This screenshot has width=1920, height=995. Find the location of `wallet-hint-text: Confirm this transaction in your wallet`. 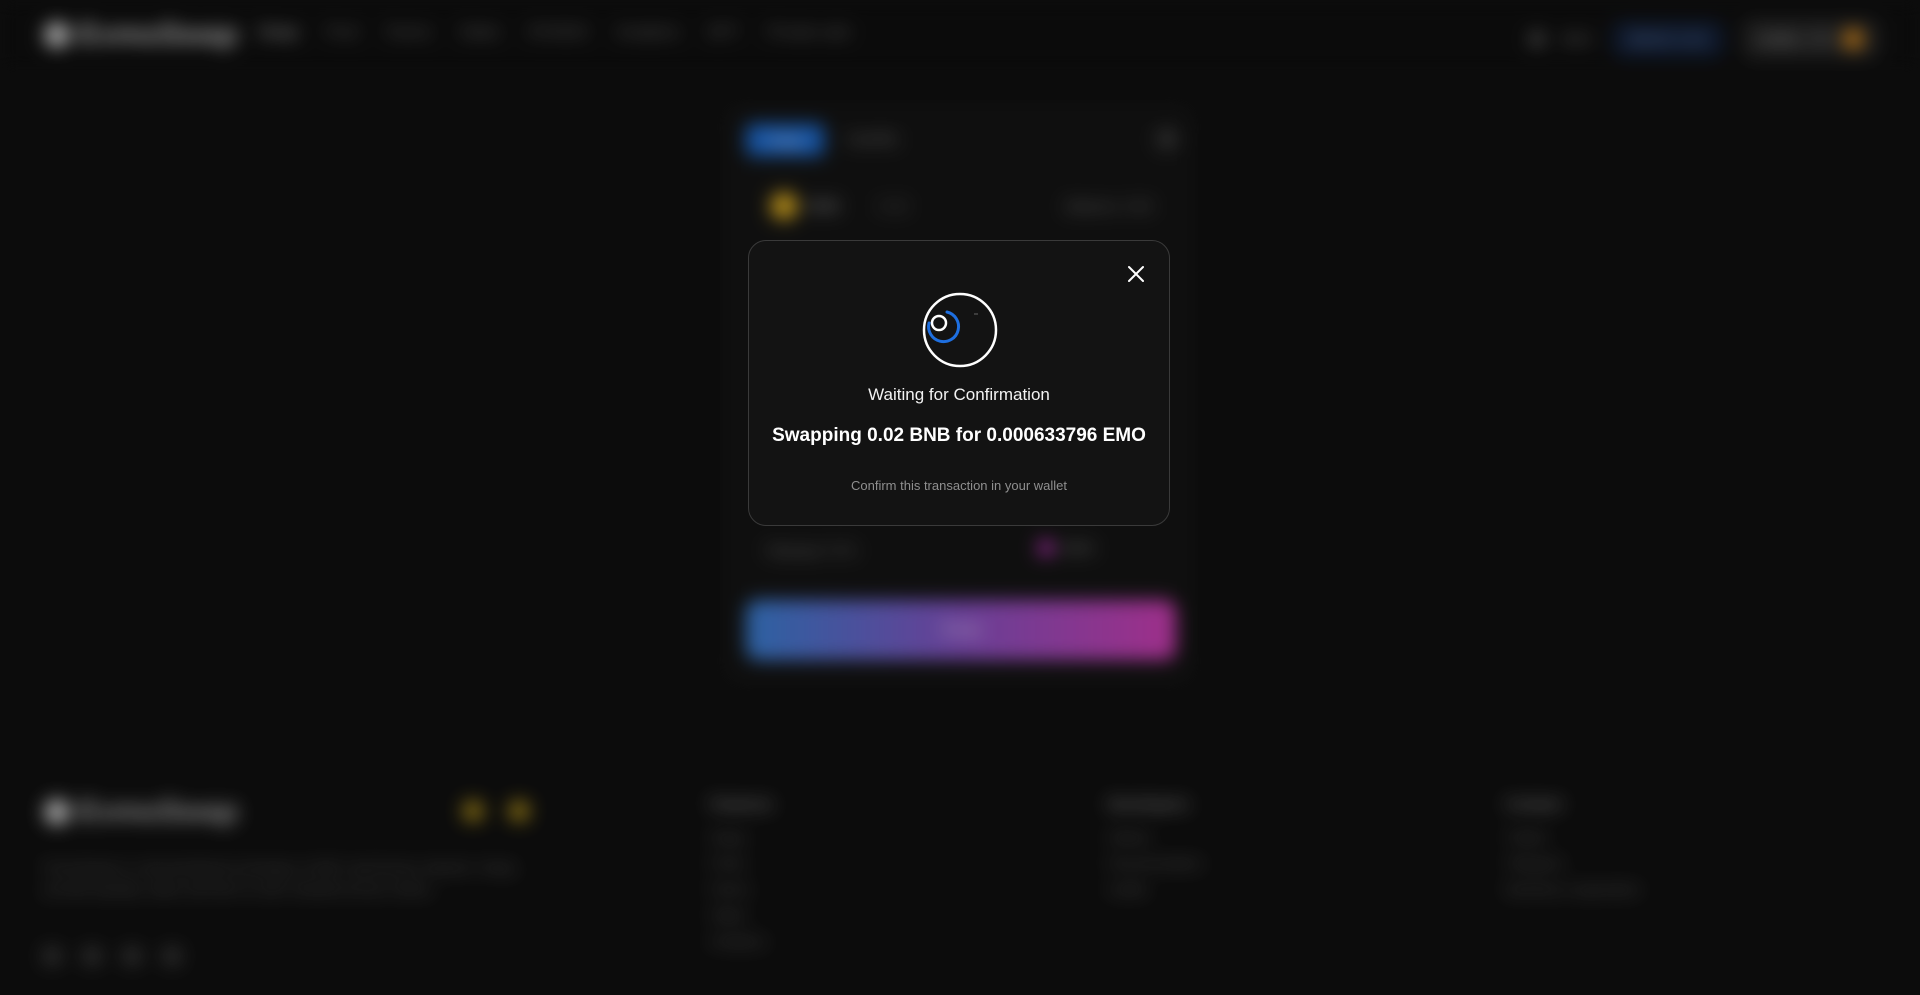

wallet-hint-text: Confirm this transaction in your wallet is located at coordinates (959, 485).